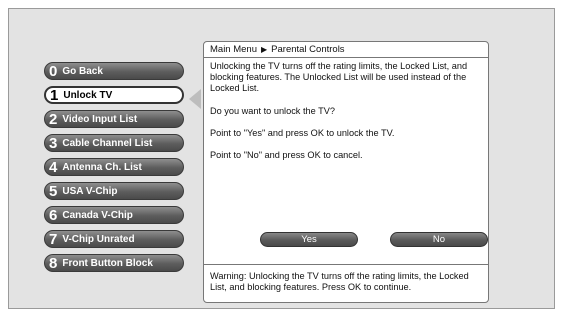 The height and width of the screenshot is (317, 563). What do you see at coordinates (53, 239) in the screenshot?
I see `menu-item-number: 7` at bounding box center [53, 239].